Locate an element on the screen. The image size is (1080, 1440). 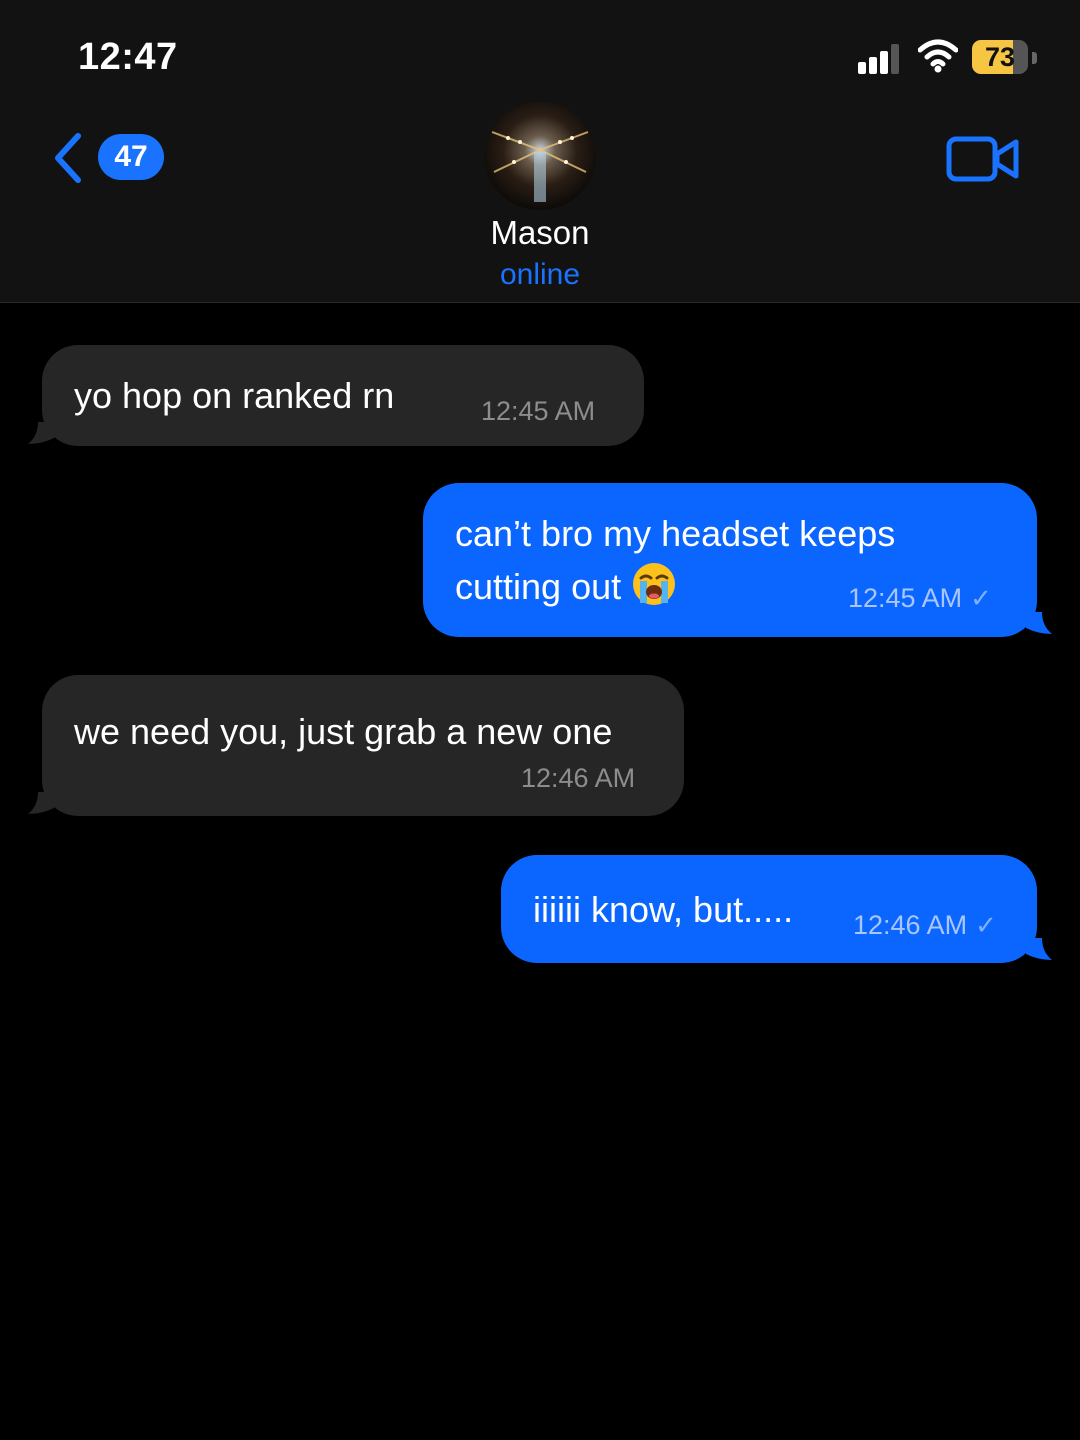
battery-percent: 73 is located at coordinates (1000, 57).